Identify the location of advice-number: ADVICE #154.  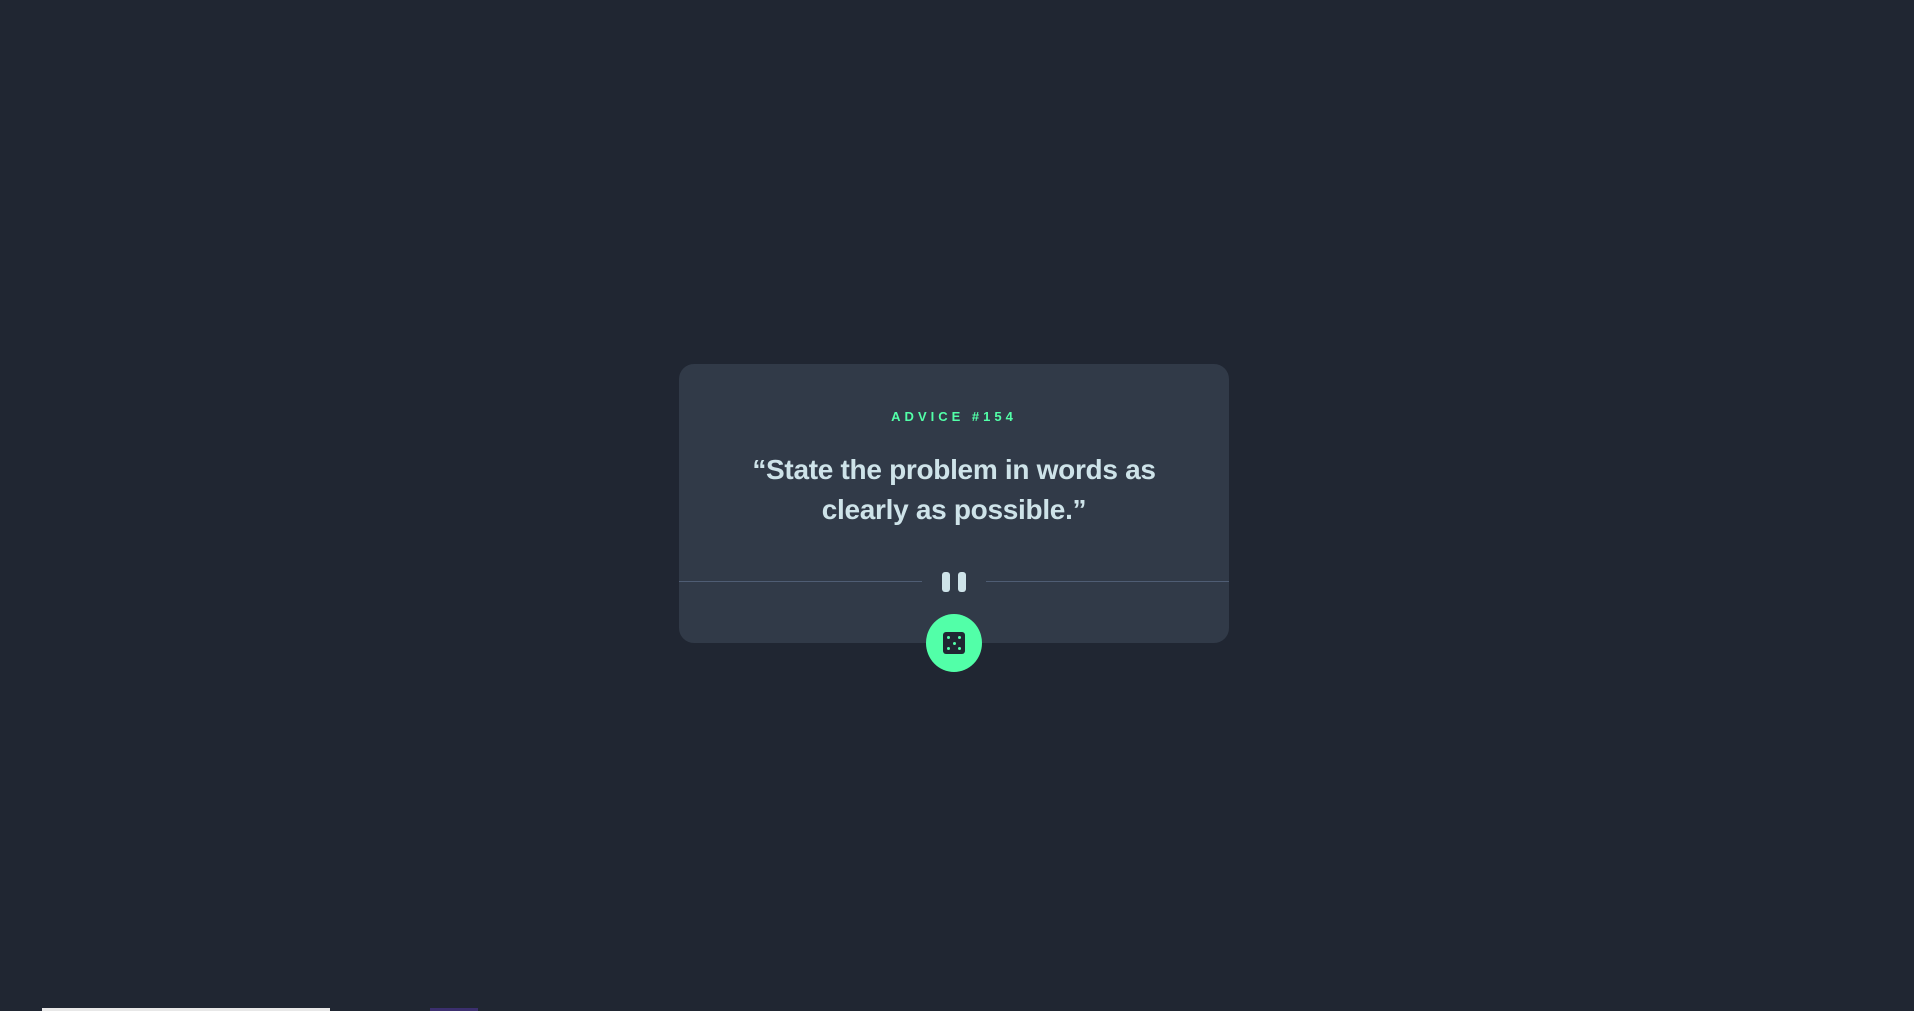
(954, 416).